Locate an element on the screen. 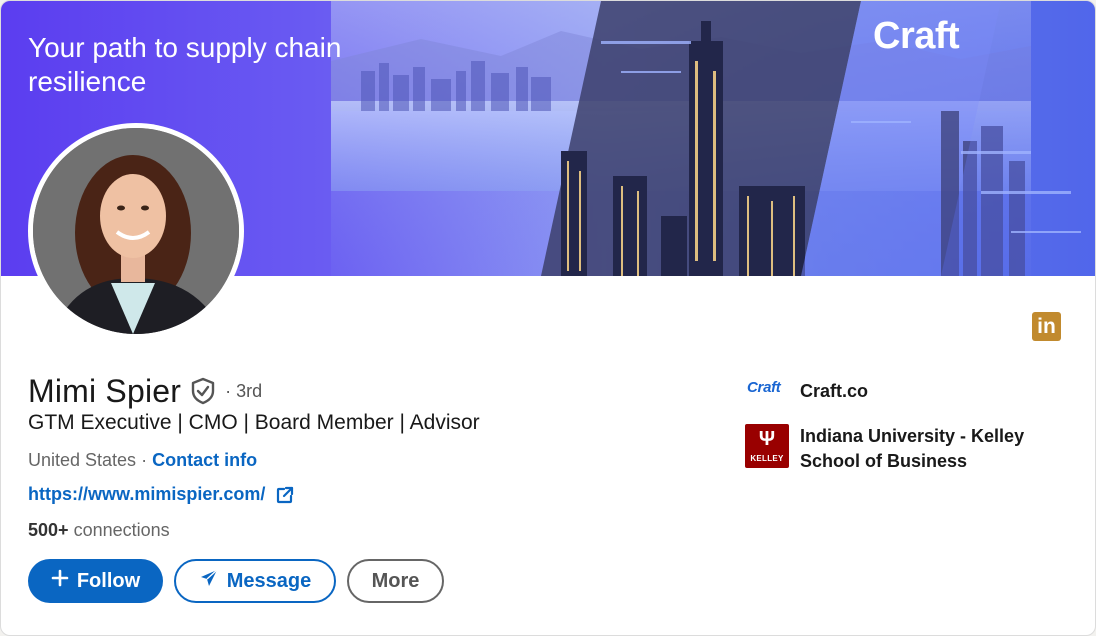 This screenshot has width=1096, height=636. follow-label: Follow is located at coordinates (108, 580).